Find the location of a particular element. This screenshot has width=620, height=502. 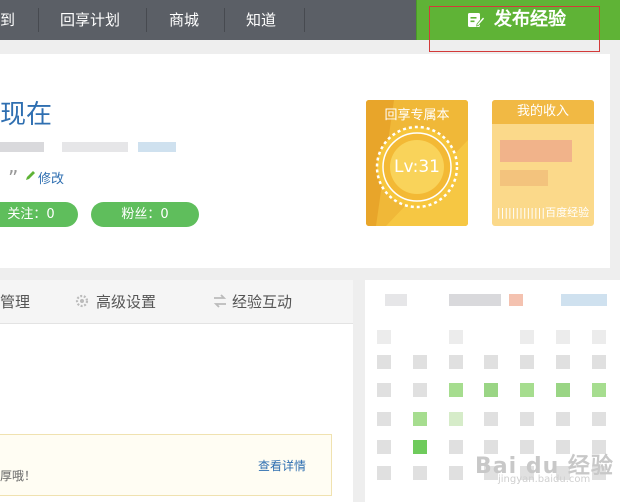

nav-item-huixiang-plan: 回享计划 is located at coordinates (90, 20).